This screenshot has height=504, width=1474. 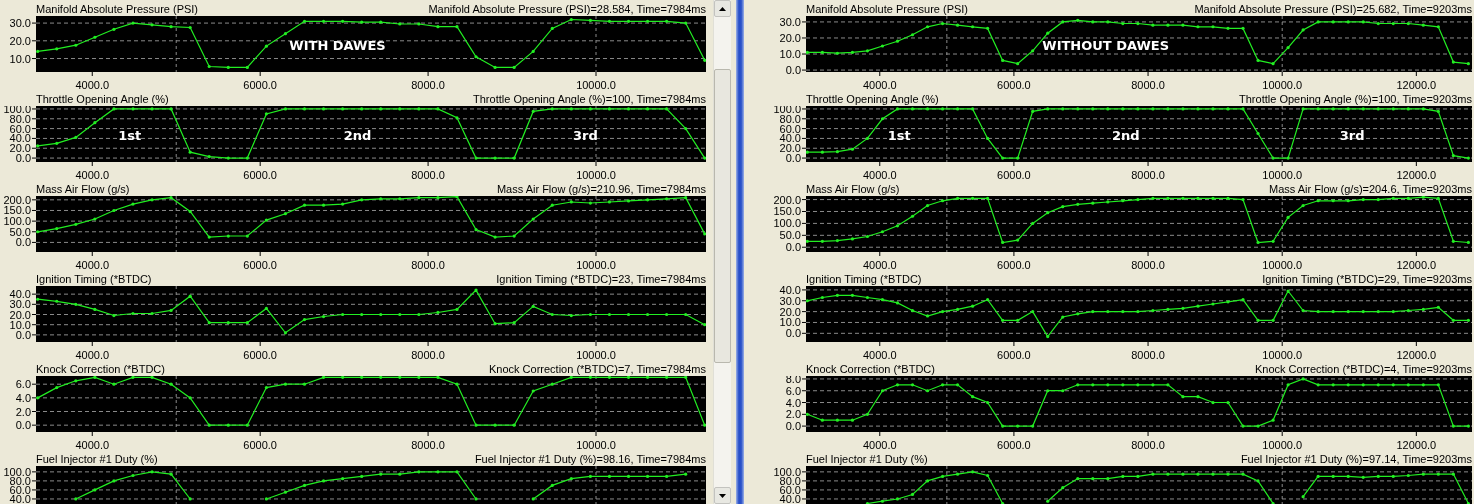 I want to click on chart-reading: Knock Correction (*BTDC)=7, Time=7984ms, so click(x=597, y=369).